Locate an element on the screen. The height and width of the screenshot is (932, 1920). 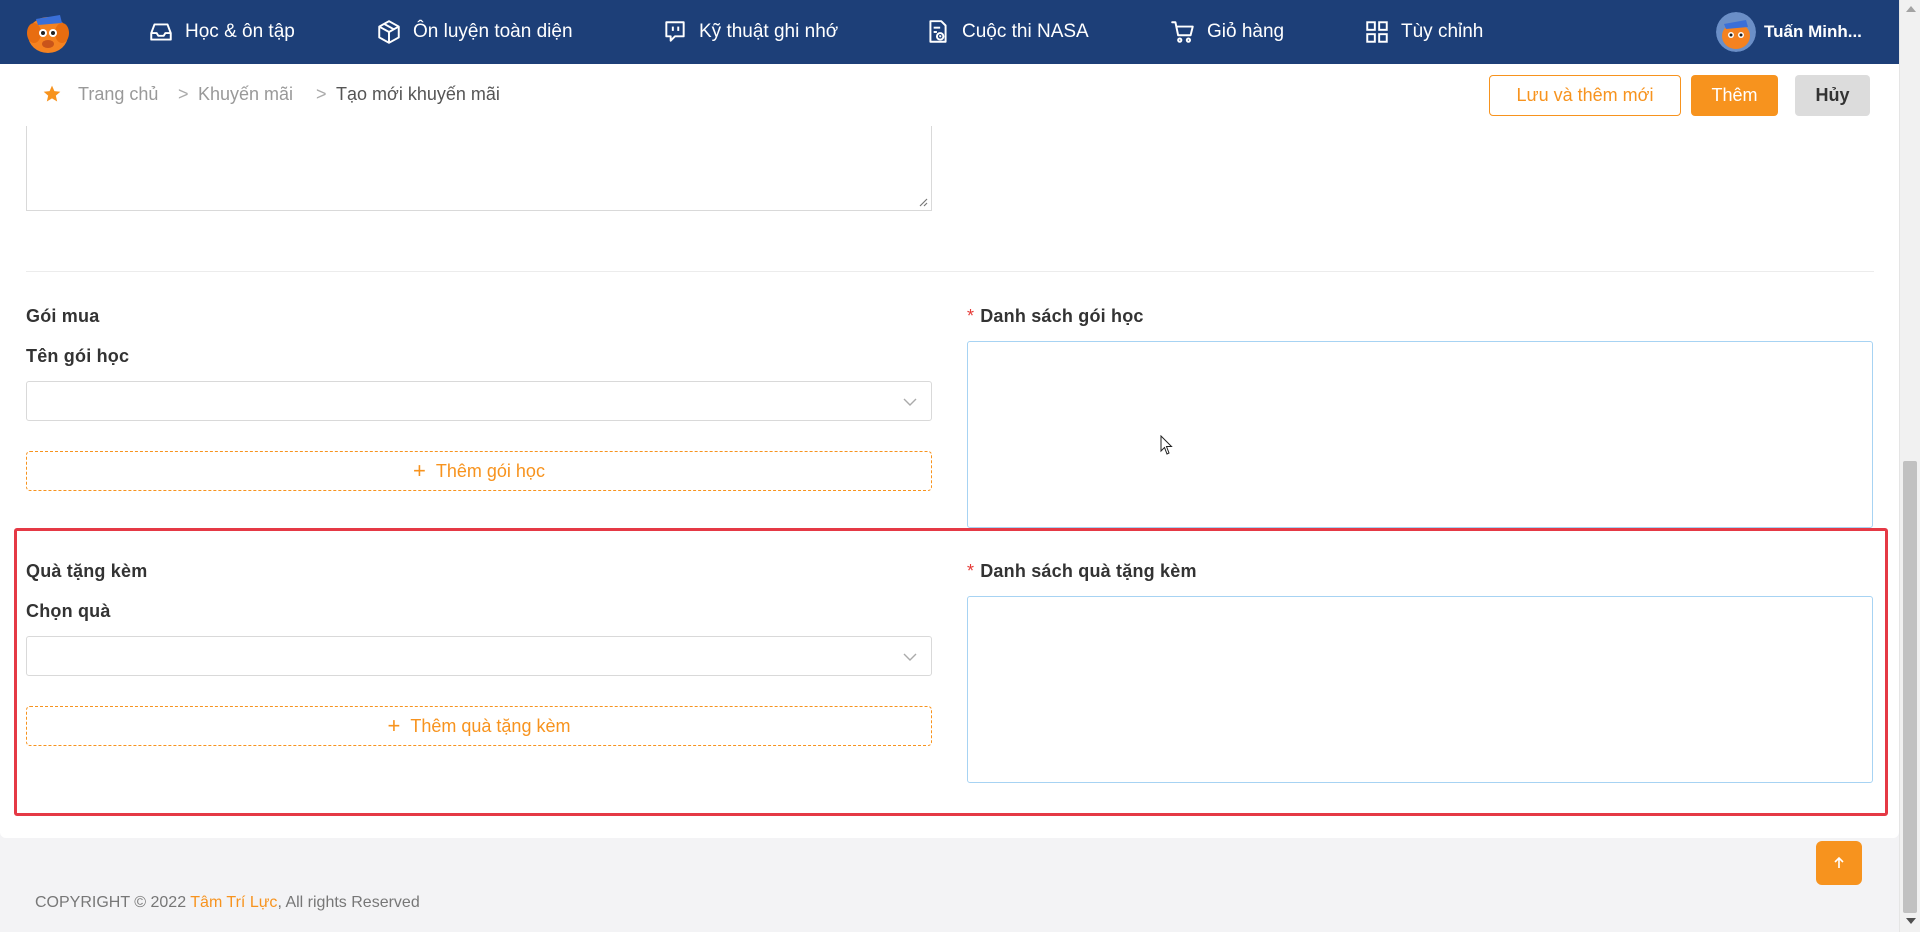
nav-item-cuoc-thi: Cuộc thi NASA is located at coordinates (1007, 32).